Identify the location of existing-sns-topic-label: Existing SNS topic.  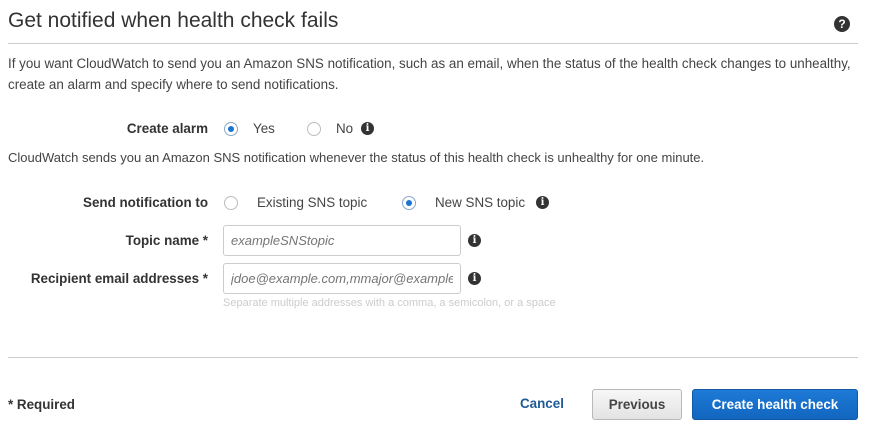
(312, 202).